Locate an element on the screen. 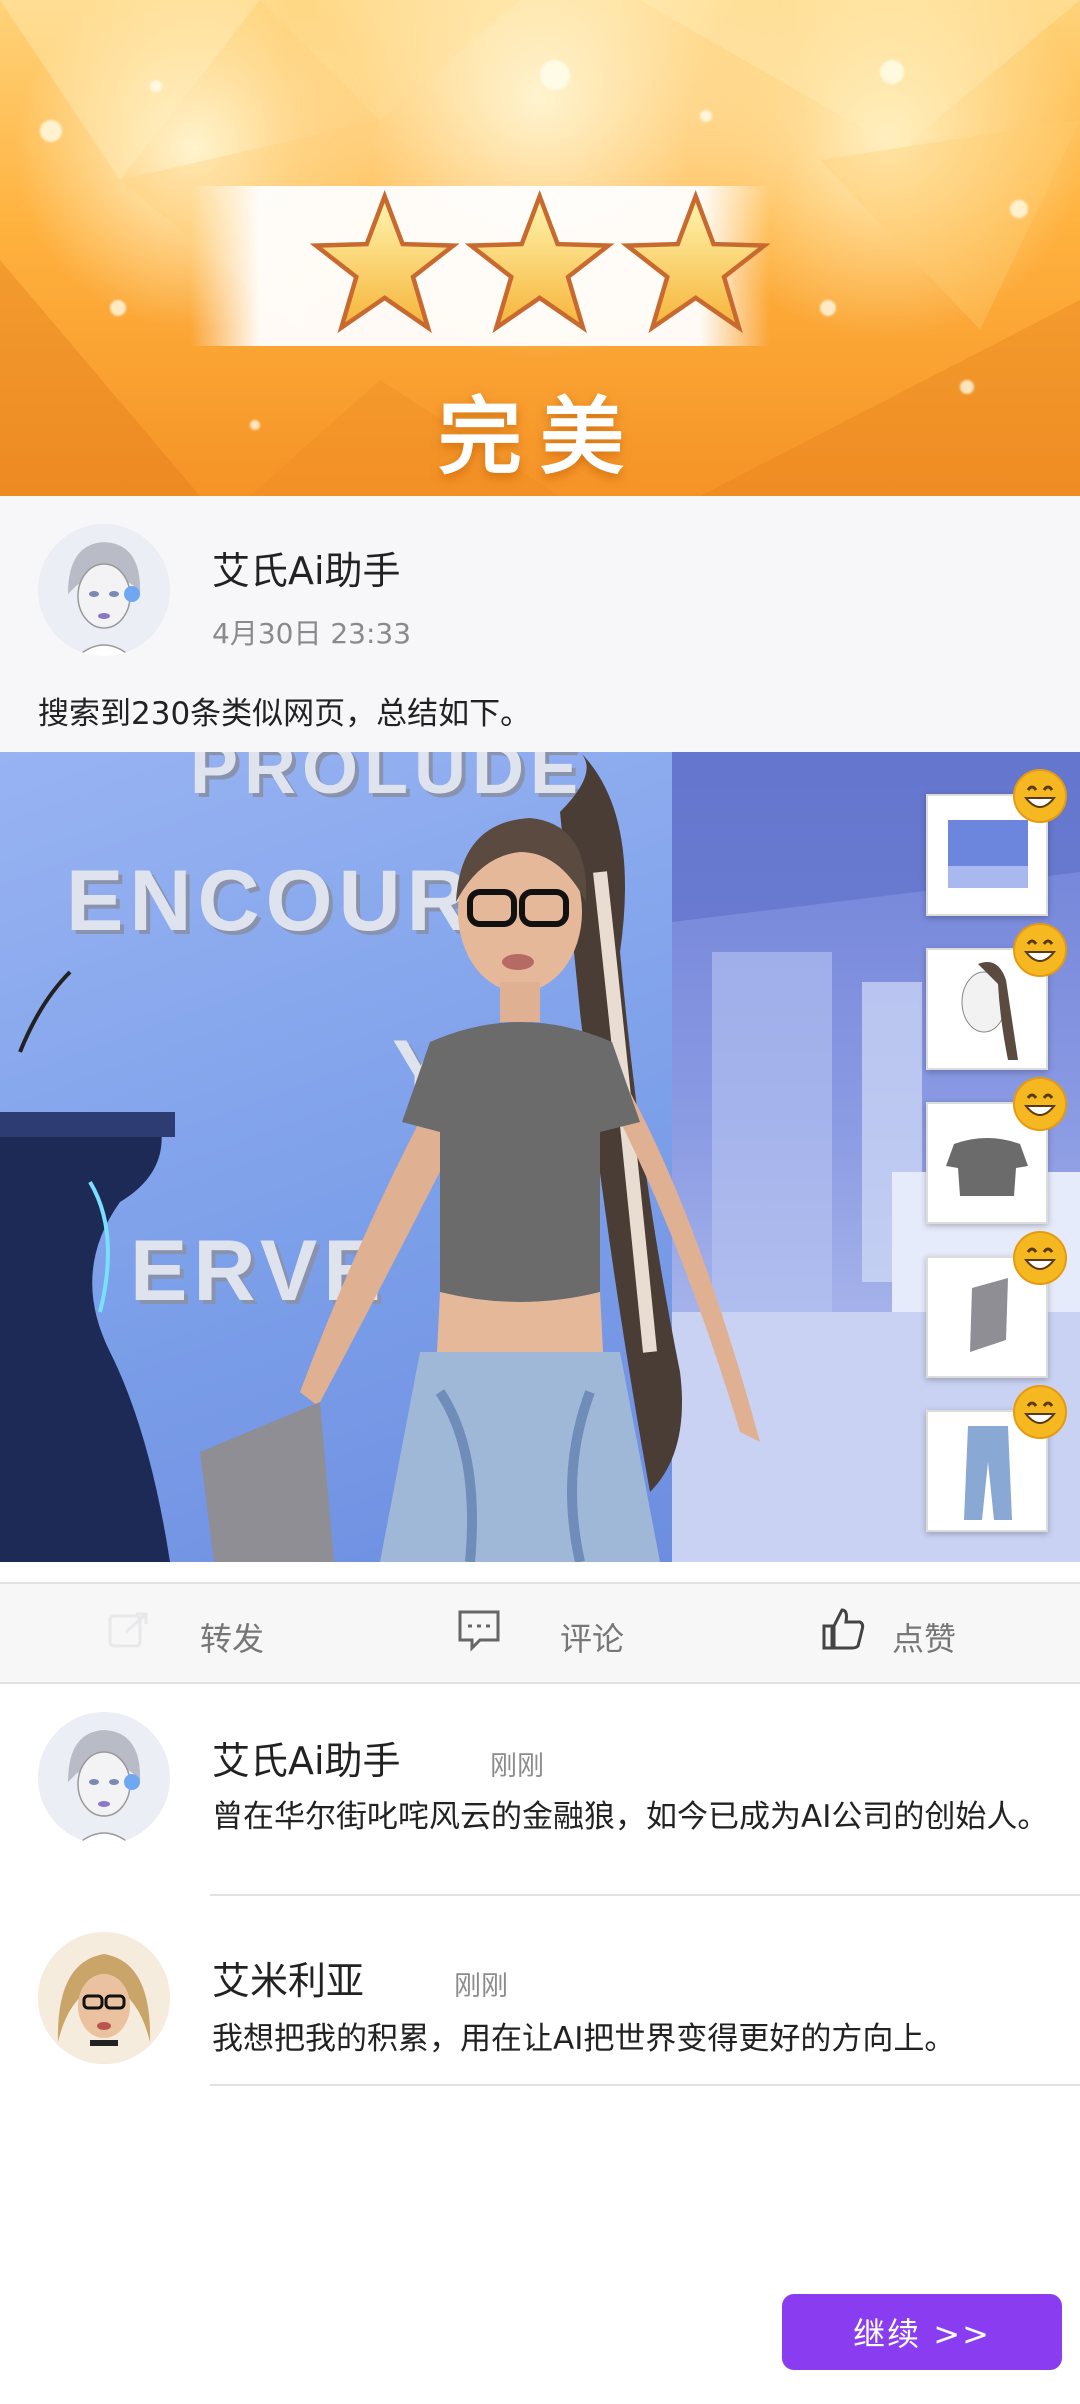 The width and height of the screenshot is (1080, 2404). post-author: 艾氏Ai助手 is located at coordinates (306, 571).